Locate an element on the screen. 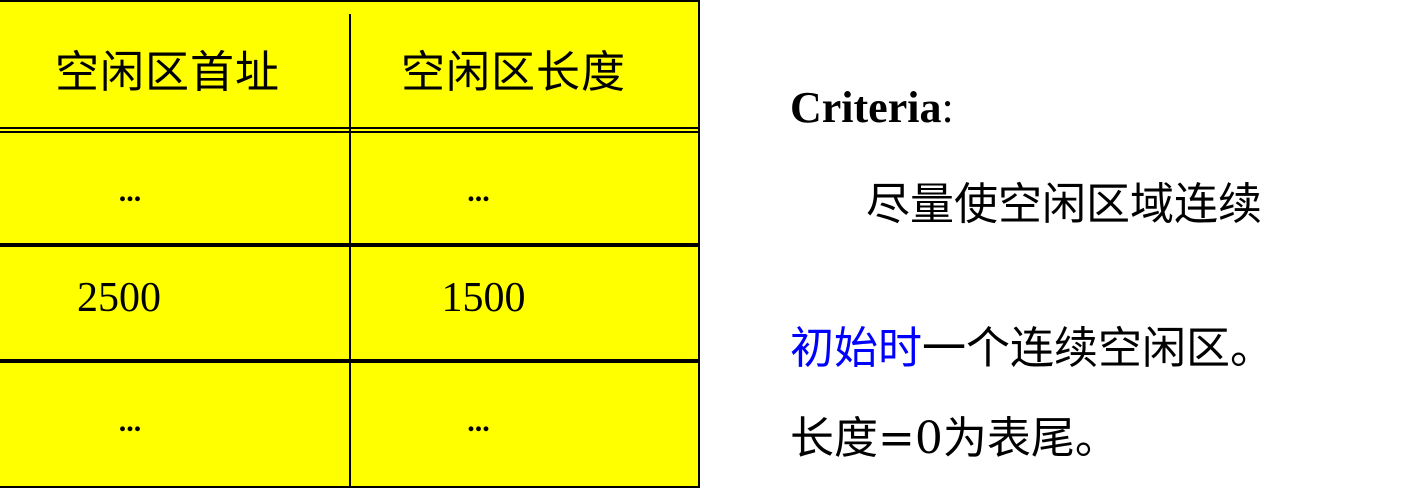  criteria-heading: Criteria: is located at coordinates (872, 107).